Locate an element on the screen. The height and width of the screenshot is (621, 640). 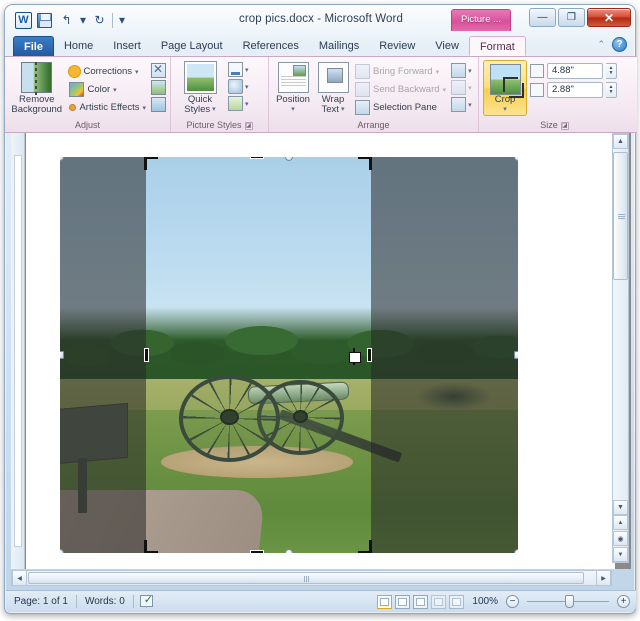
ribbon: Remove Background Corrections ▾ Color ▾ is located at coordinates (321, 95).